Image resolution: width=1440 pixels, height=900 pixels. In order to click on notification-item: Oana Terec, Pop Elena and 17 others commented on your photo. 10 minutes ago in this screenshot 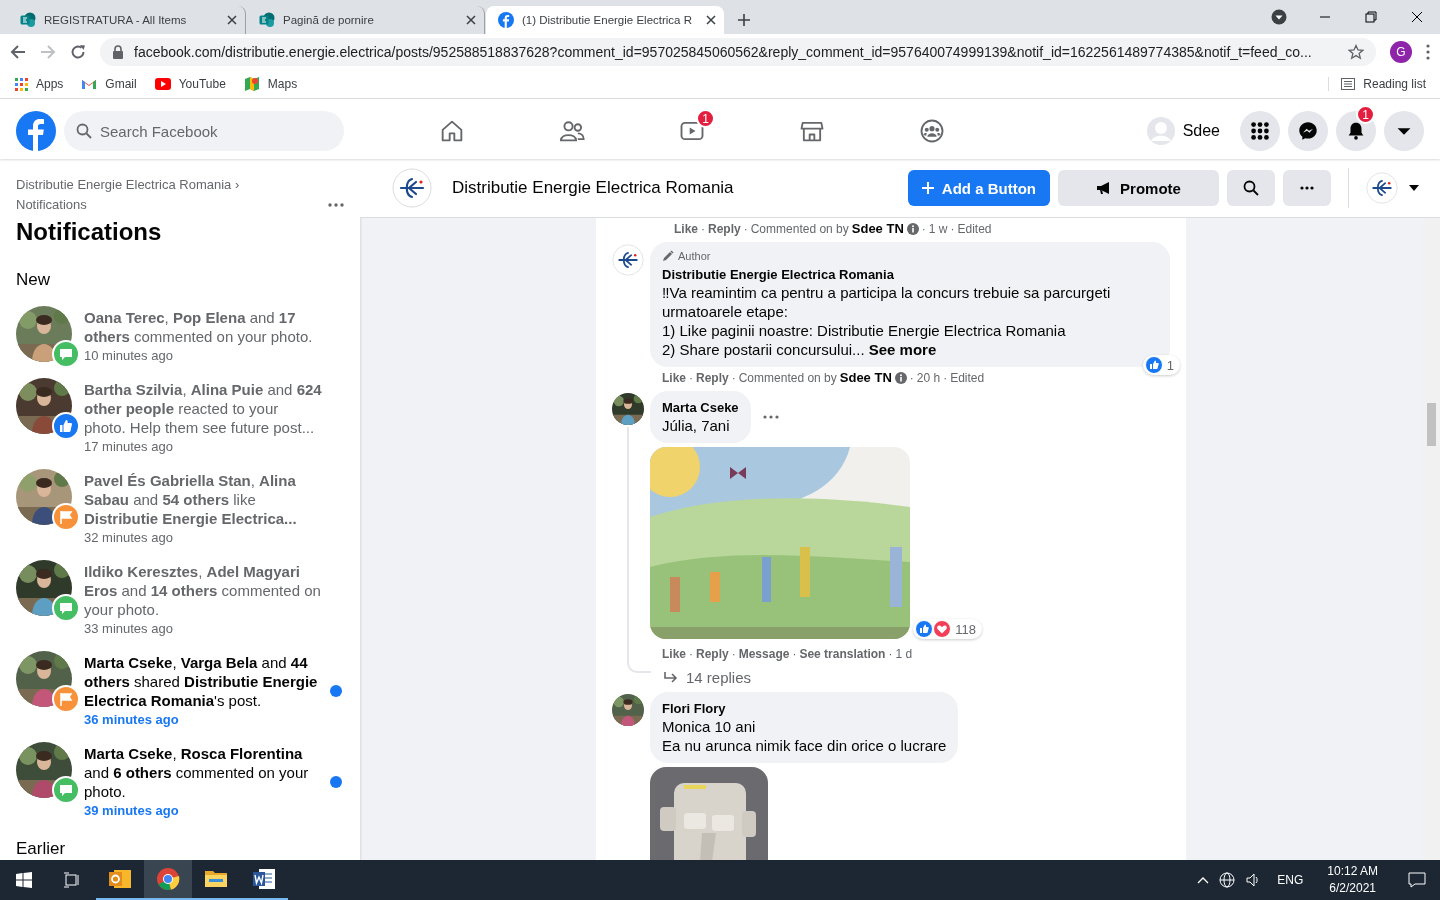, I will do `click(180, 338)`.